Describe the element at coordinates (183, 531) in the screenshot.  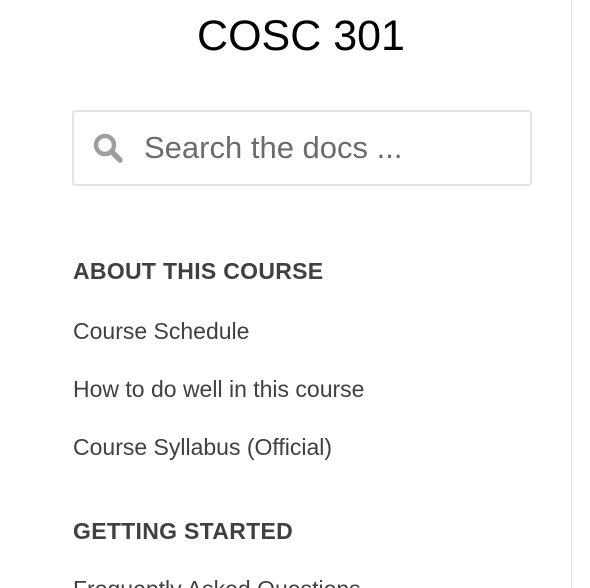
I see `nav-section-getting-started-heading: GETTING STARTED` at that location.